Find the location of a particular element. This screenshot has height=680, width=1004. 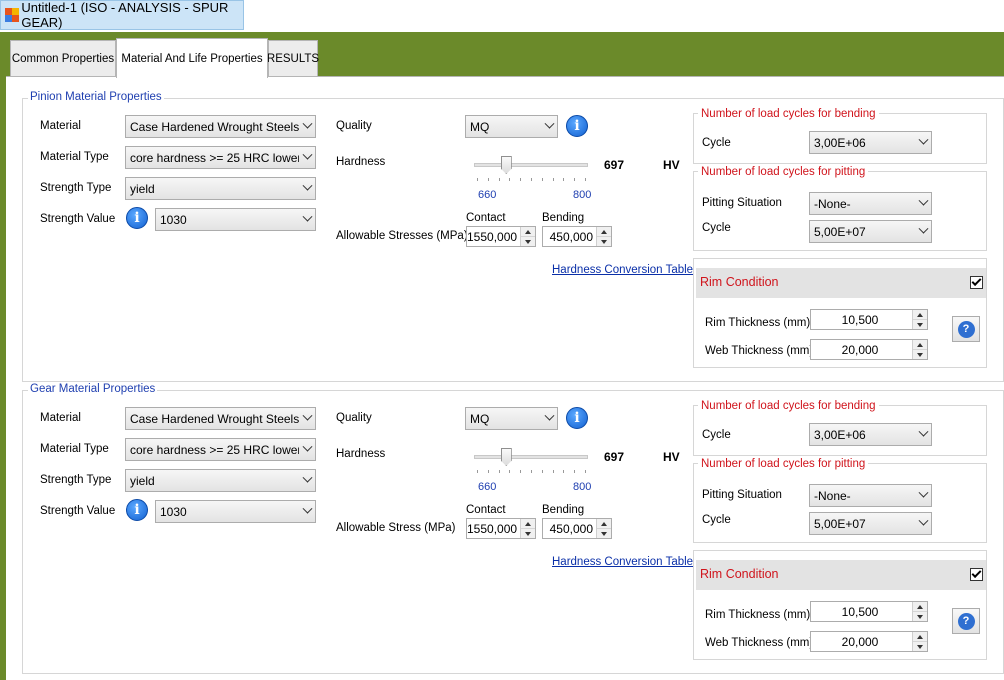

gear-rim-help-button: ? is located at coordinates (966, 621).